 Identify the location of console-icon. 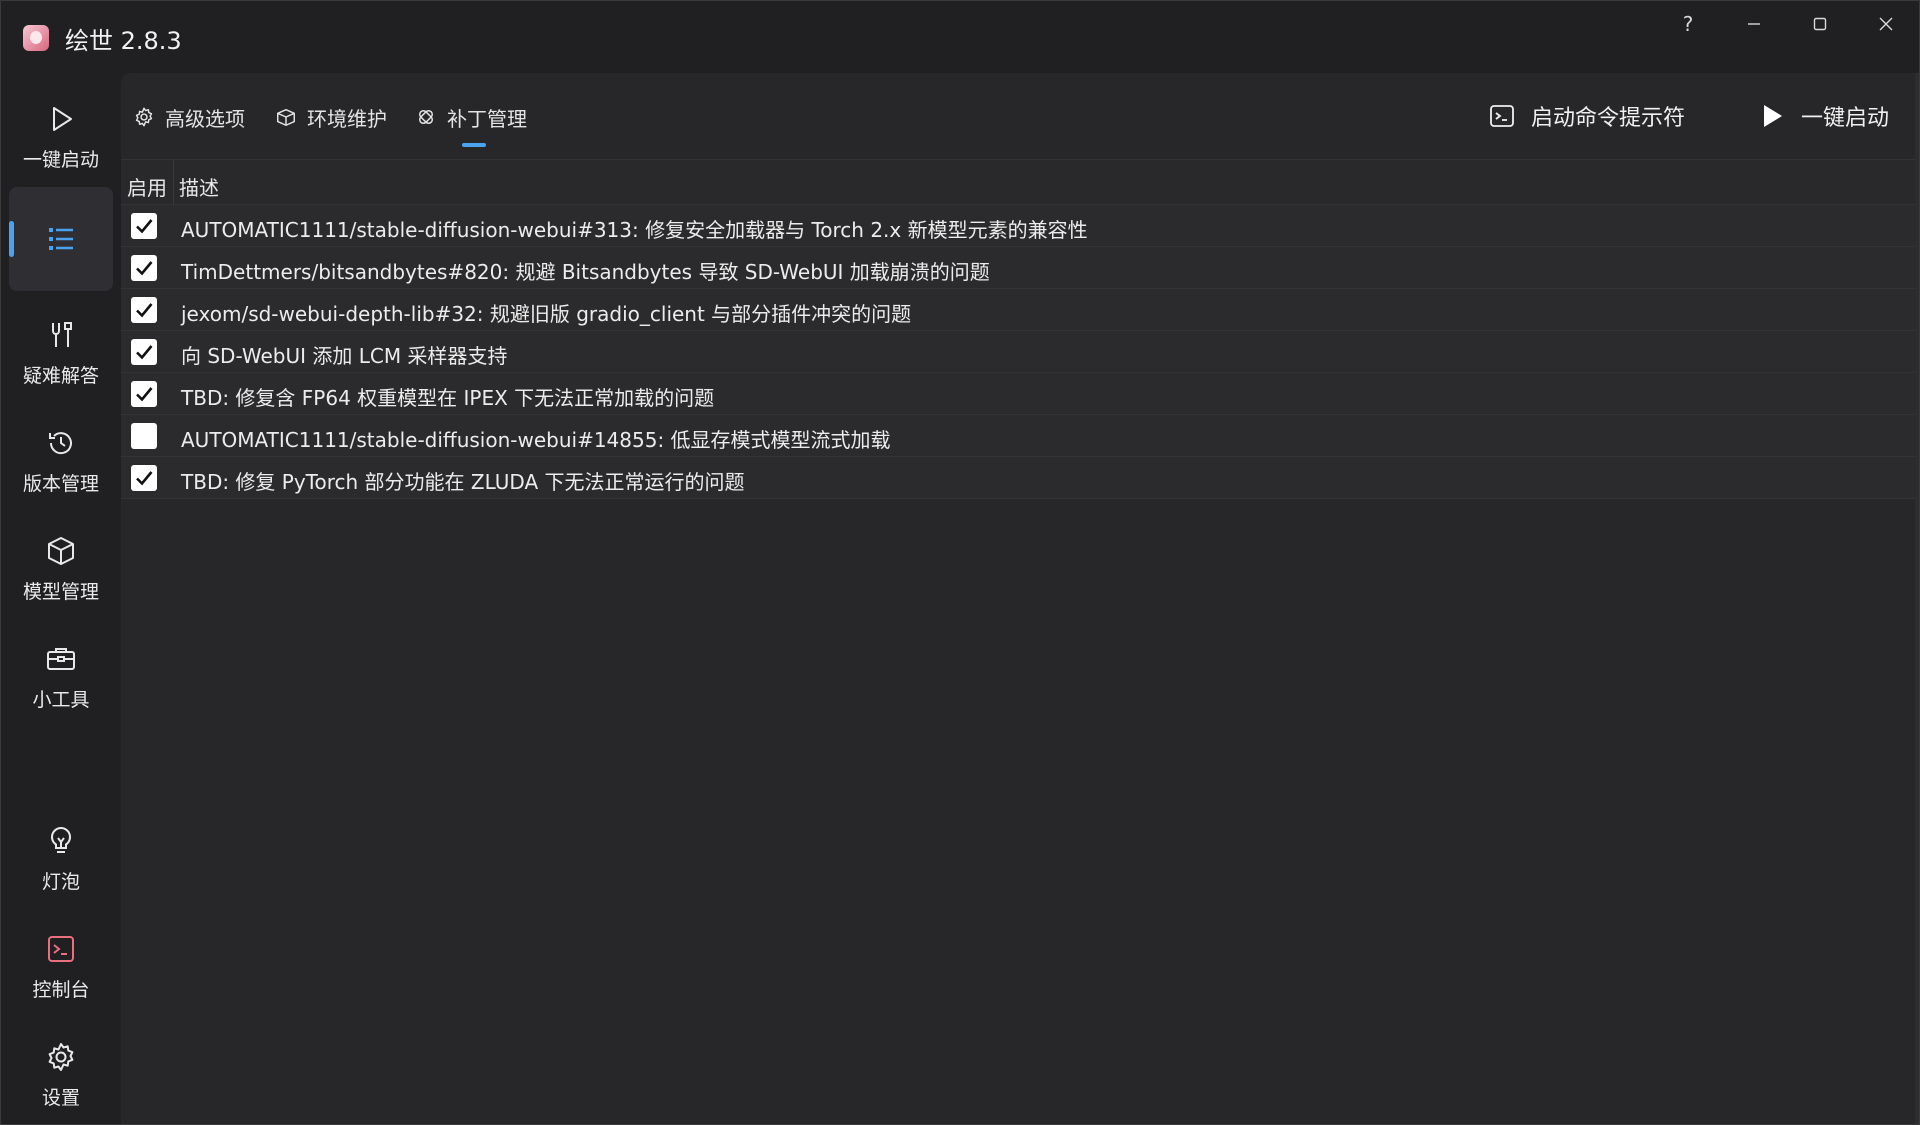
(61, 949).